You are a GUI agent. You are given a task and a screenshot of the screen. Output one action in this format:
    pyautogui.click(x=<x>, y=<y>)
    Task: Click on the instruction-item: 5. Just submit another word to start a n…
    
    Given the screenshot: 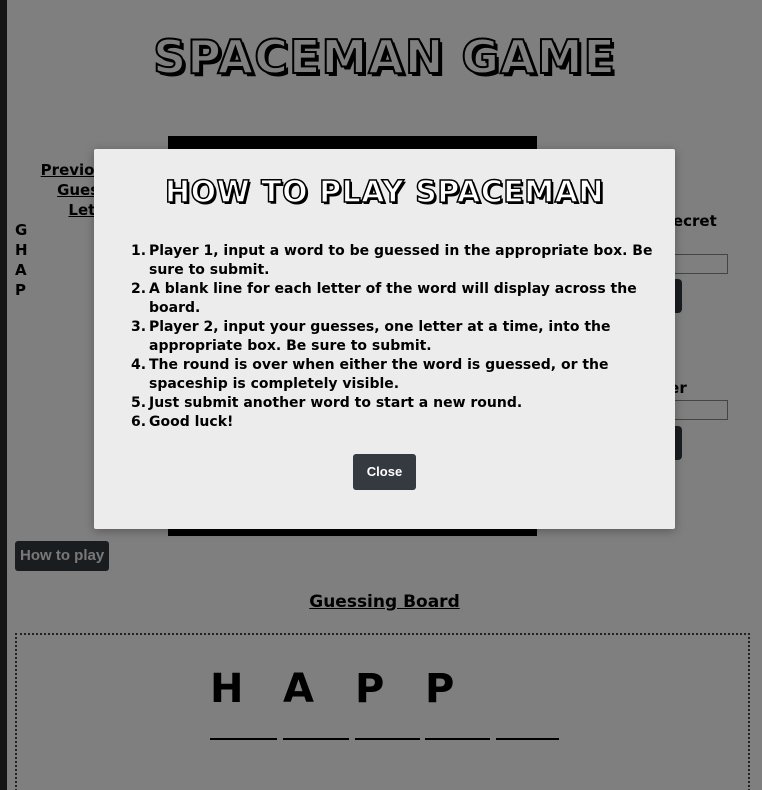 What is the action you would take?
    pyautogui.click(x=395, y=403)
    